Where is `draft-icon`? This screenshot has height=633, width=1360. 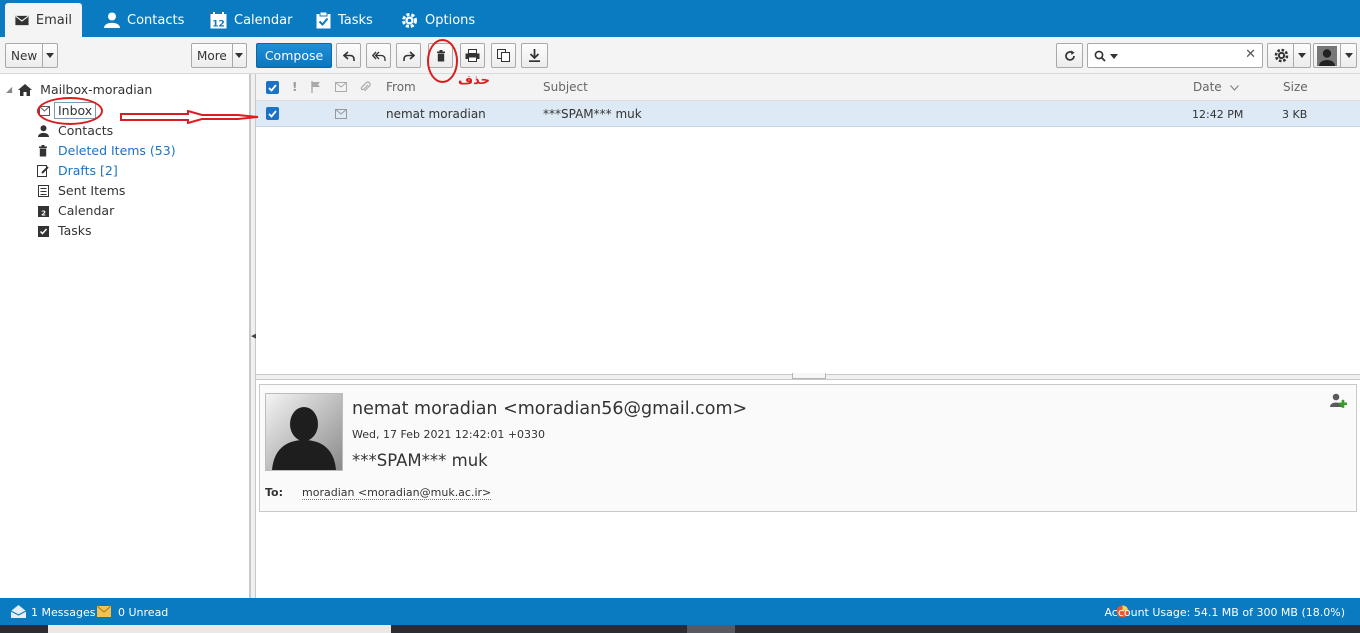 draft-icon is located at coordinates (43, 171).